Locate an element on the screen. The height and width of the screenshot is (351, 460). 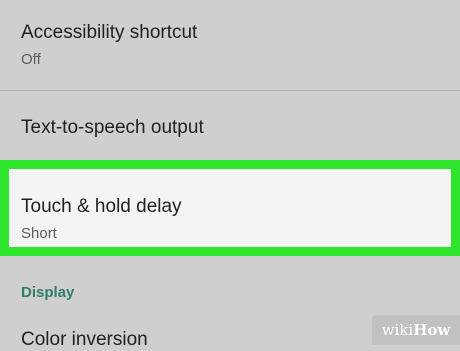
setting-title: Text-to-speech output is located at coordinates (112, 127).